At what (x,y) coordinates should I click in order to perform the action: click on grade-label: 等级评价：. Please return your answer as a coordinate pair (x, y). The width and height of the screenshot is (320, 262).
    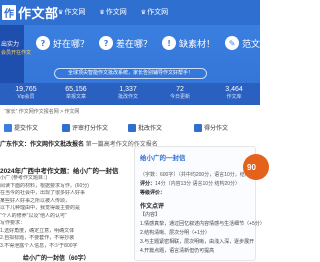
    Looking at the image, I should click on (153, 193).